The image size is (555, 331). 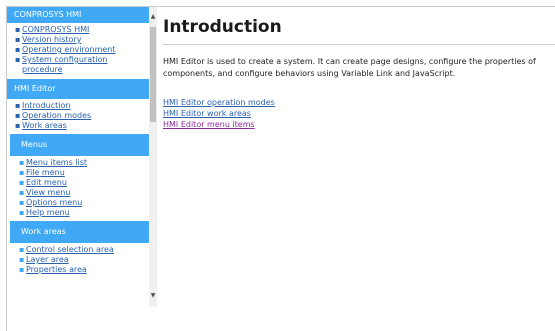 What do you see at coordinates (84, 183) in the screenshot?
I see `sidebar-item-edit-menu: ▪ Edit menu` at bounding box center [84, 183].